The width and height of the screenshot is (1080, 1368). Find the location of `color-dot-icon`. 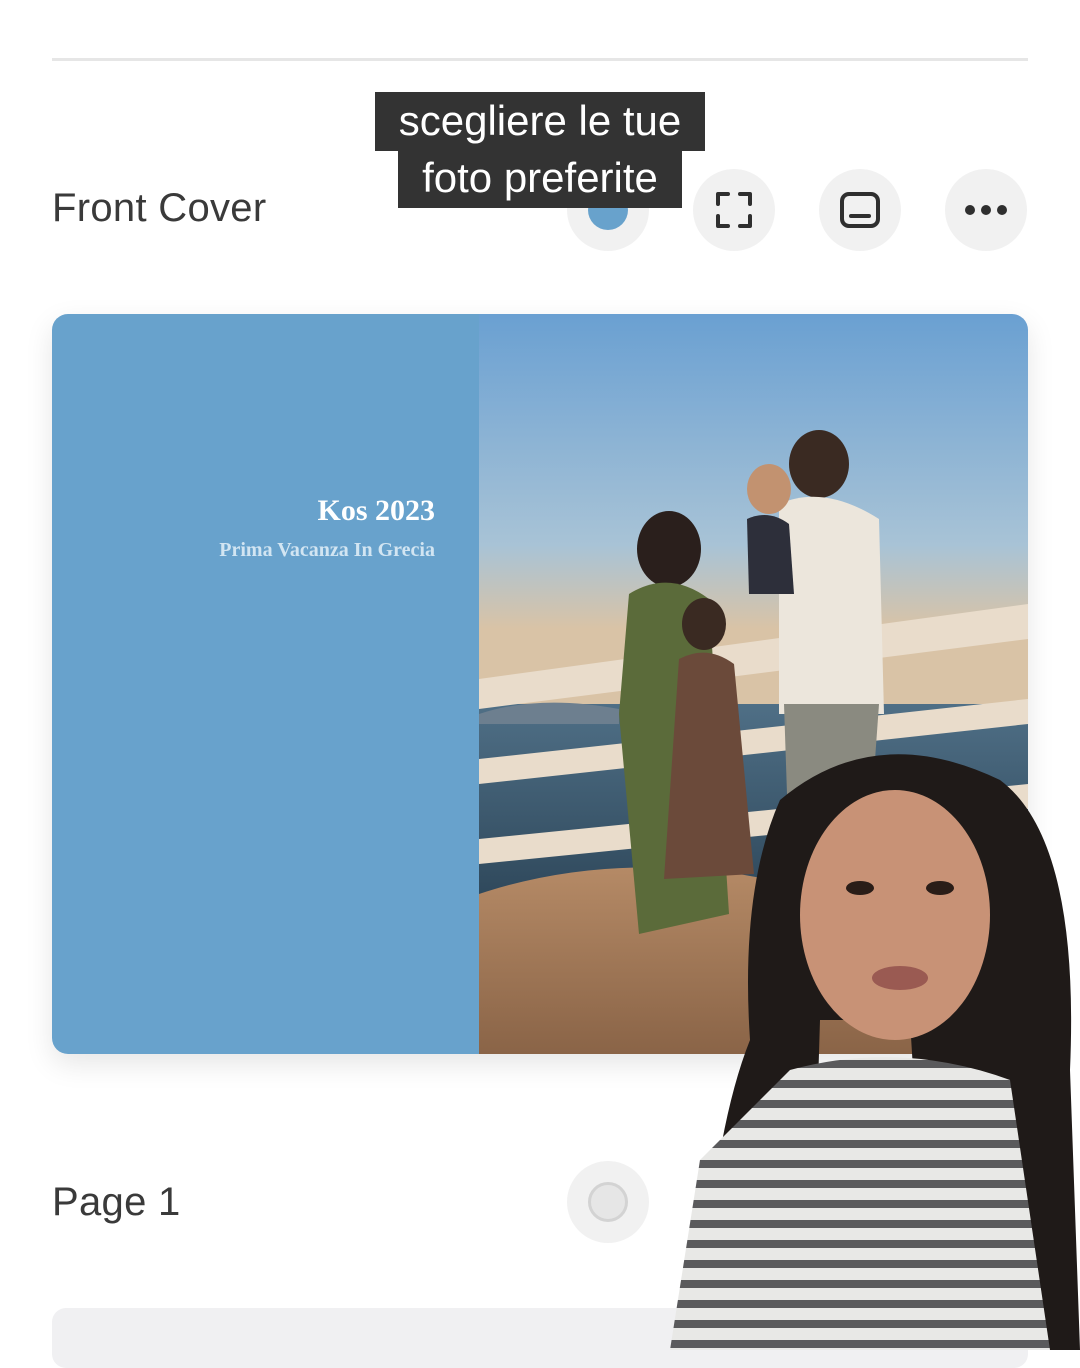

color-dot-icon is located at coordinates (608, 1202).